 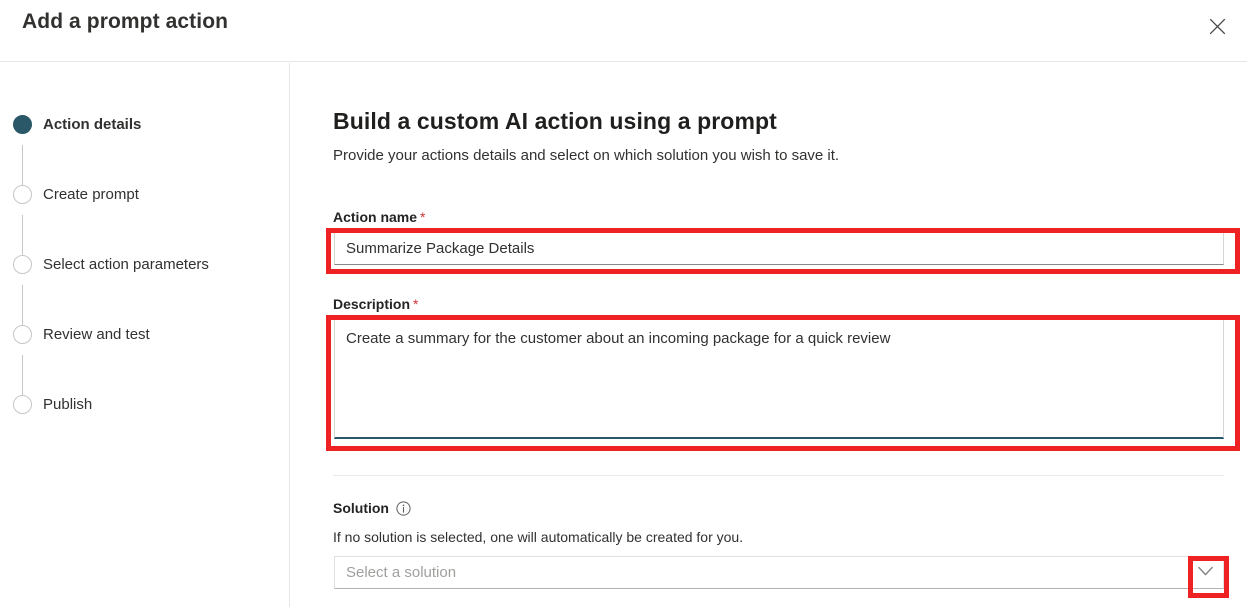 I want to click on solution-label-text: Solution, so click(x=361, y=508).